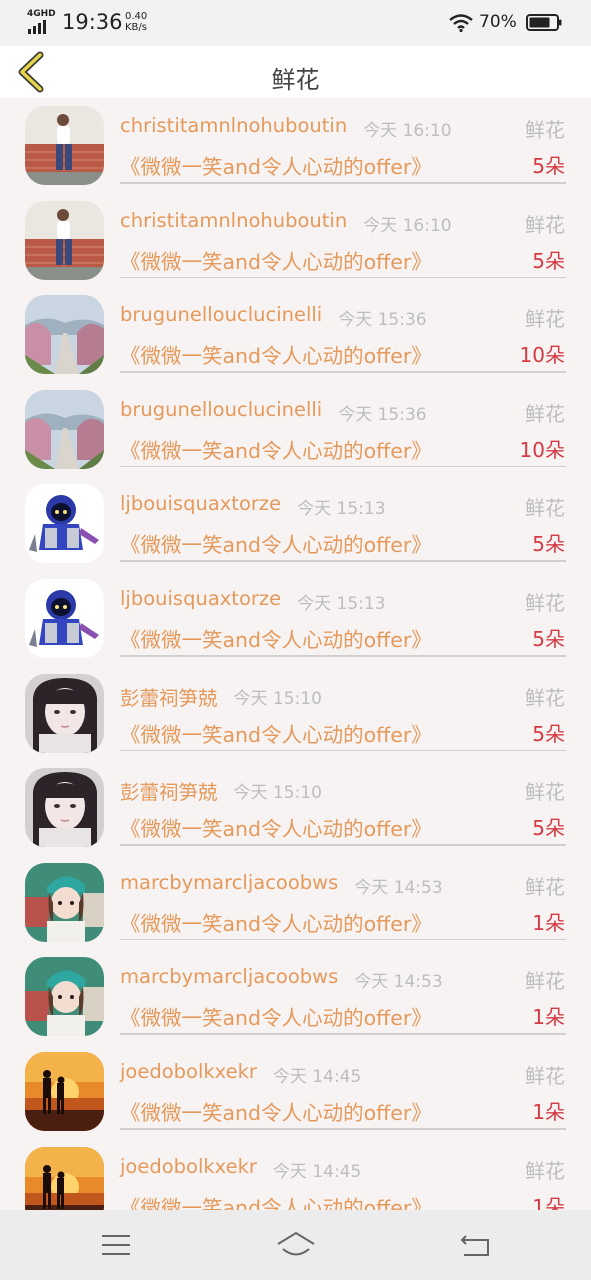  What do you see at coordinates (116, 1245) in the screenshot?
I see `menu-icon` at bounding box center [116, 1245].